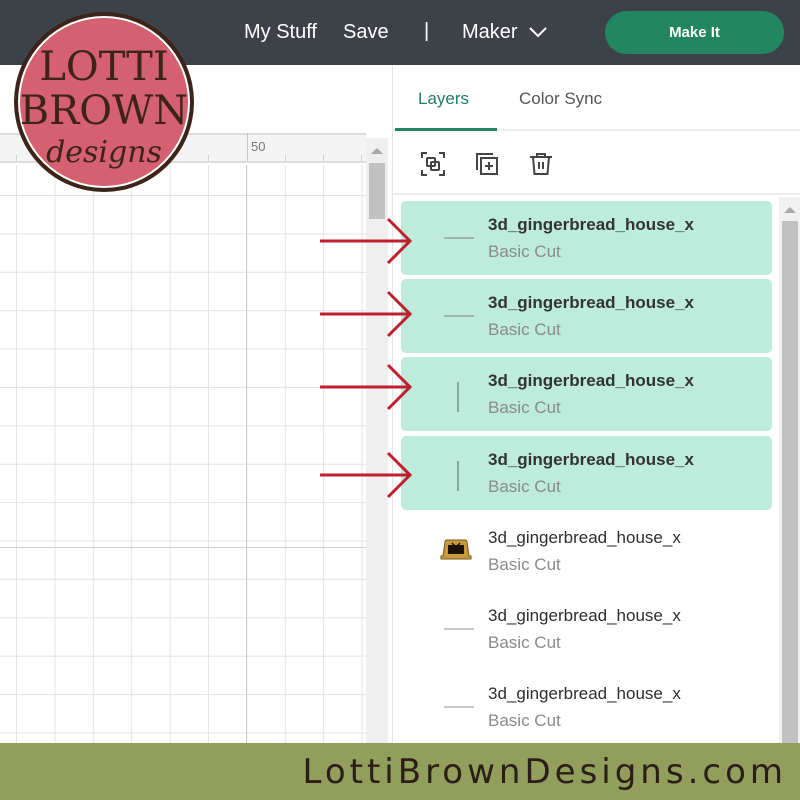 The width and height of the screenshot is (800, 800). I want to click on layers-scrollbar, so click(789, 470).